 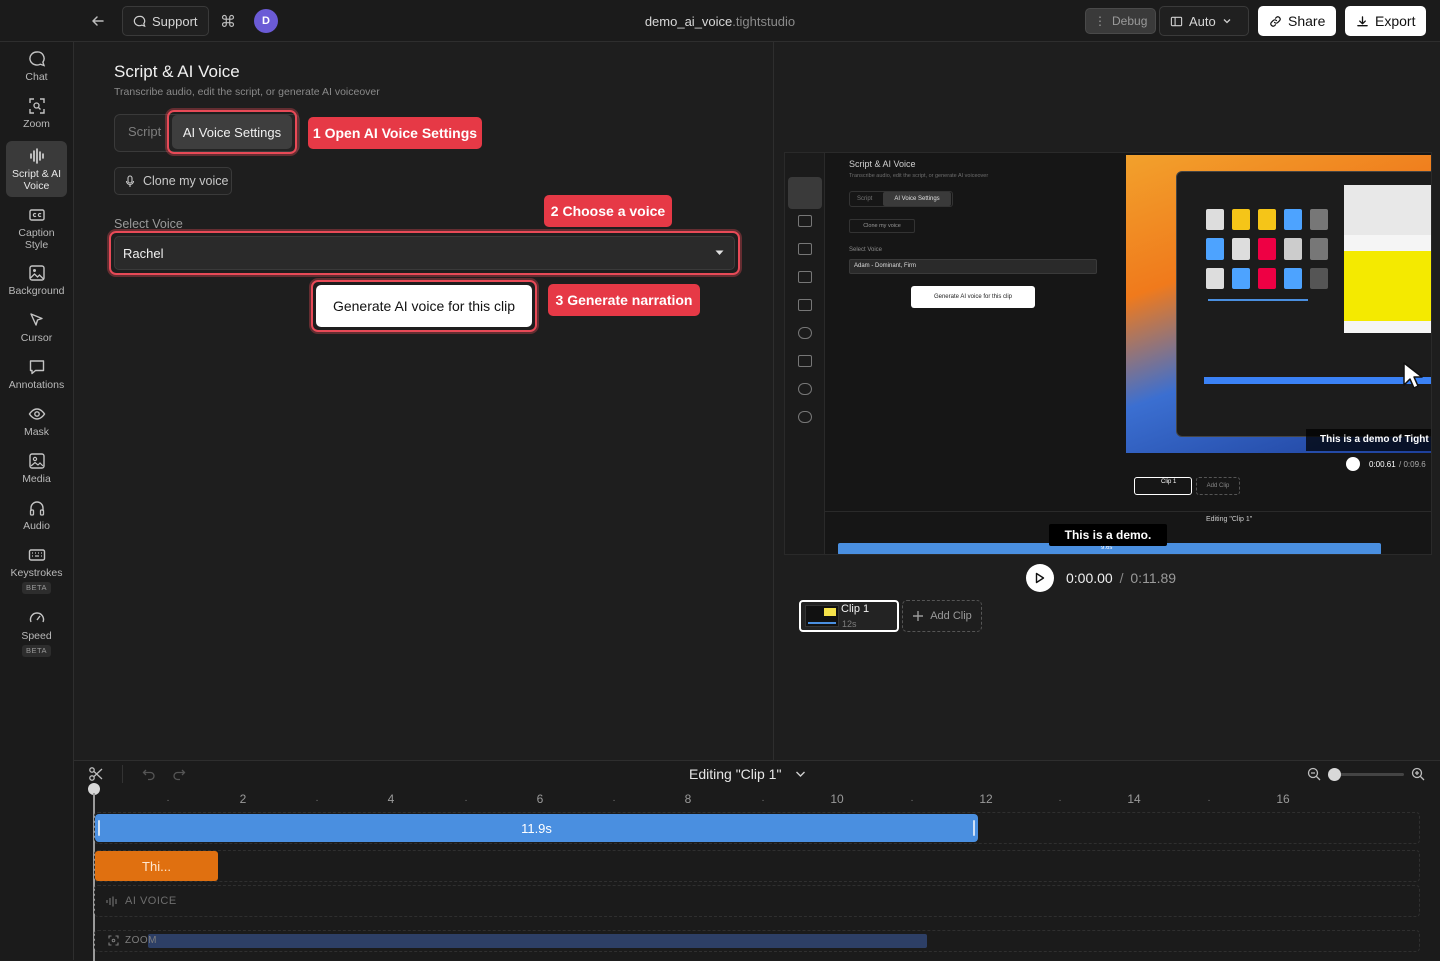 I want to click on command-icon: ⌘, so click(x=228, y=22).